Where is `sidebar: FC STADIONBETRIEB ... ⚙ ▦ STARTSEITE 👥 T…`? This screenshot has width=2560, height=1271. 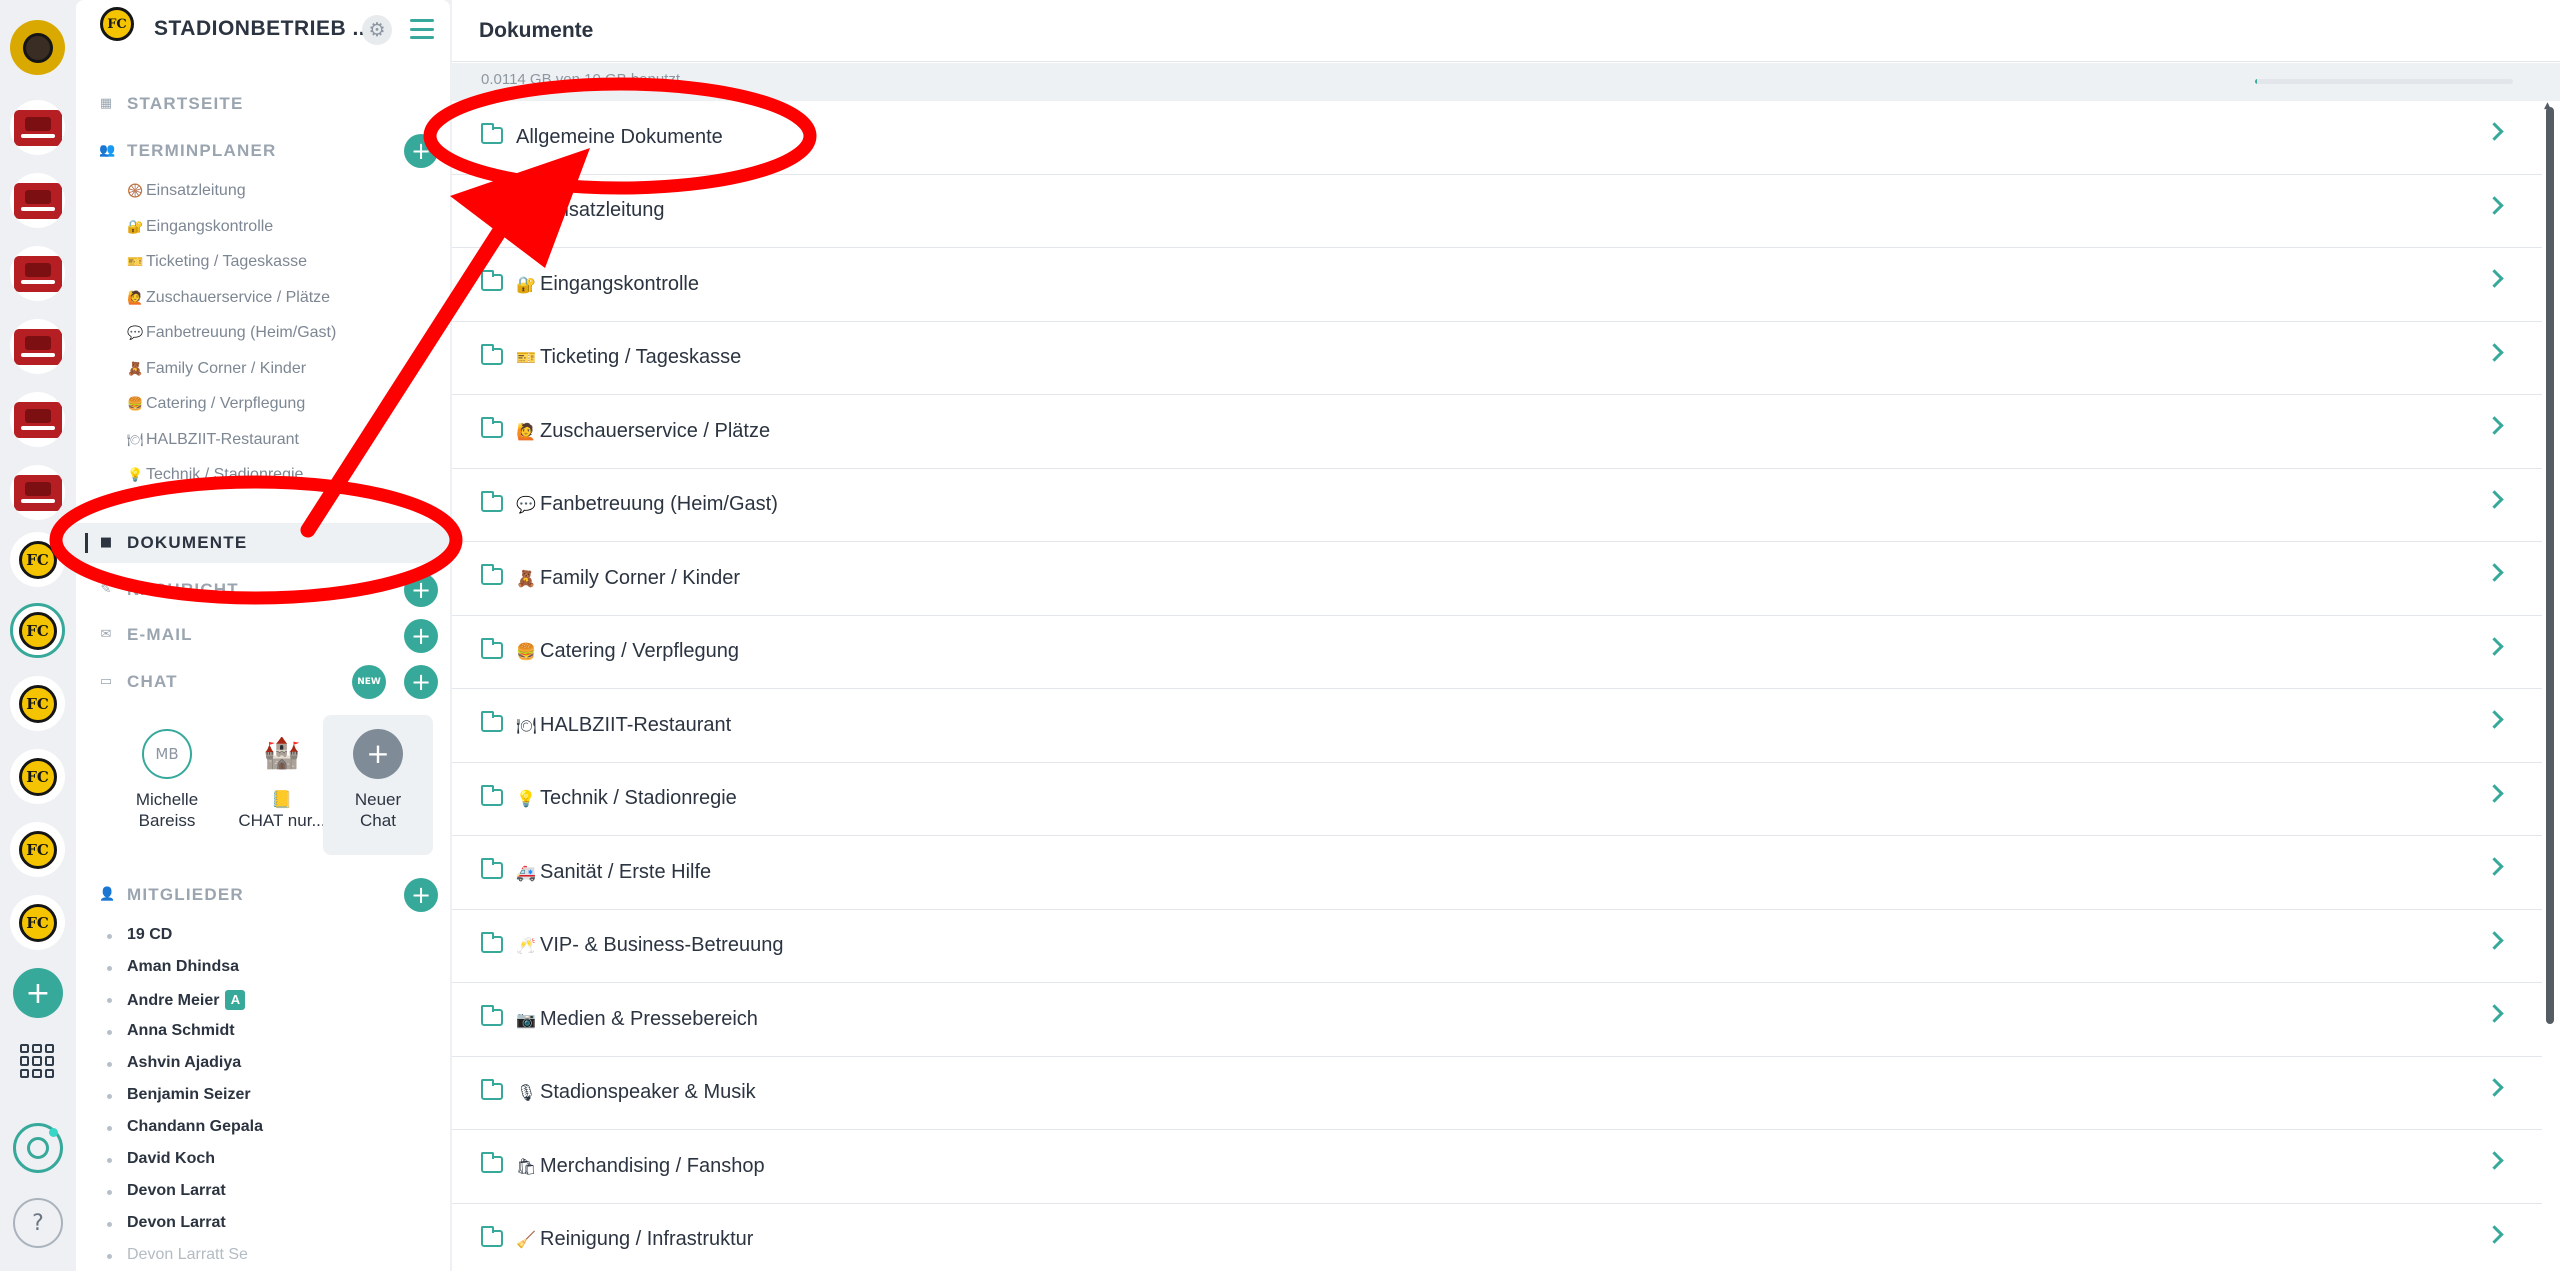 sidebar: FC STADIONBETRIEB ... ⚙ ▦ STARTSEITE 👥 T… is located at coordinates (263, 635).